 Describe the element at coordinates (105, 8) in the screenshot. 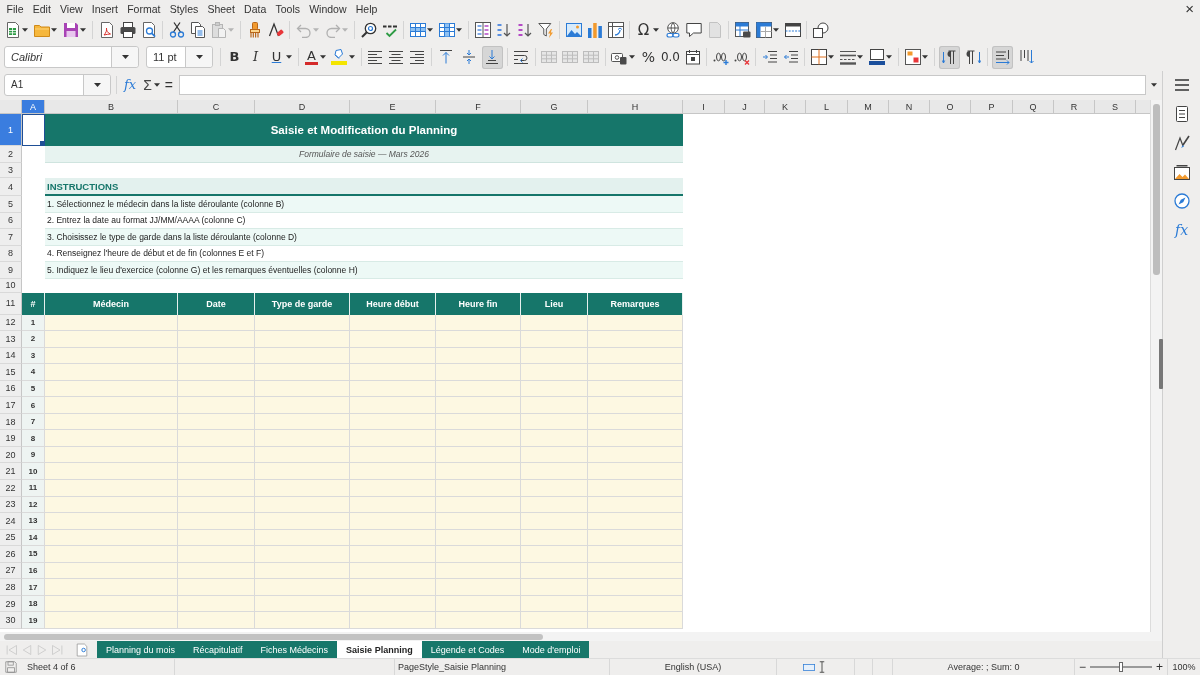

I see `menu-item: Insert` at that location.